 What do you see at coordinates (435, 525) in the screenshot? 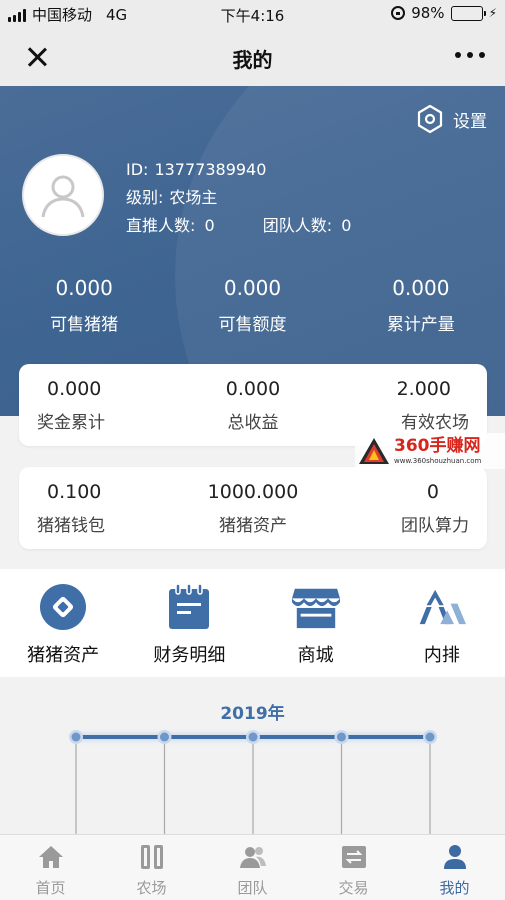
I see `stat-label: 团队算力` at bounding box center [435, 525].